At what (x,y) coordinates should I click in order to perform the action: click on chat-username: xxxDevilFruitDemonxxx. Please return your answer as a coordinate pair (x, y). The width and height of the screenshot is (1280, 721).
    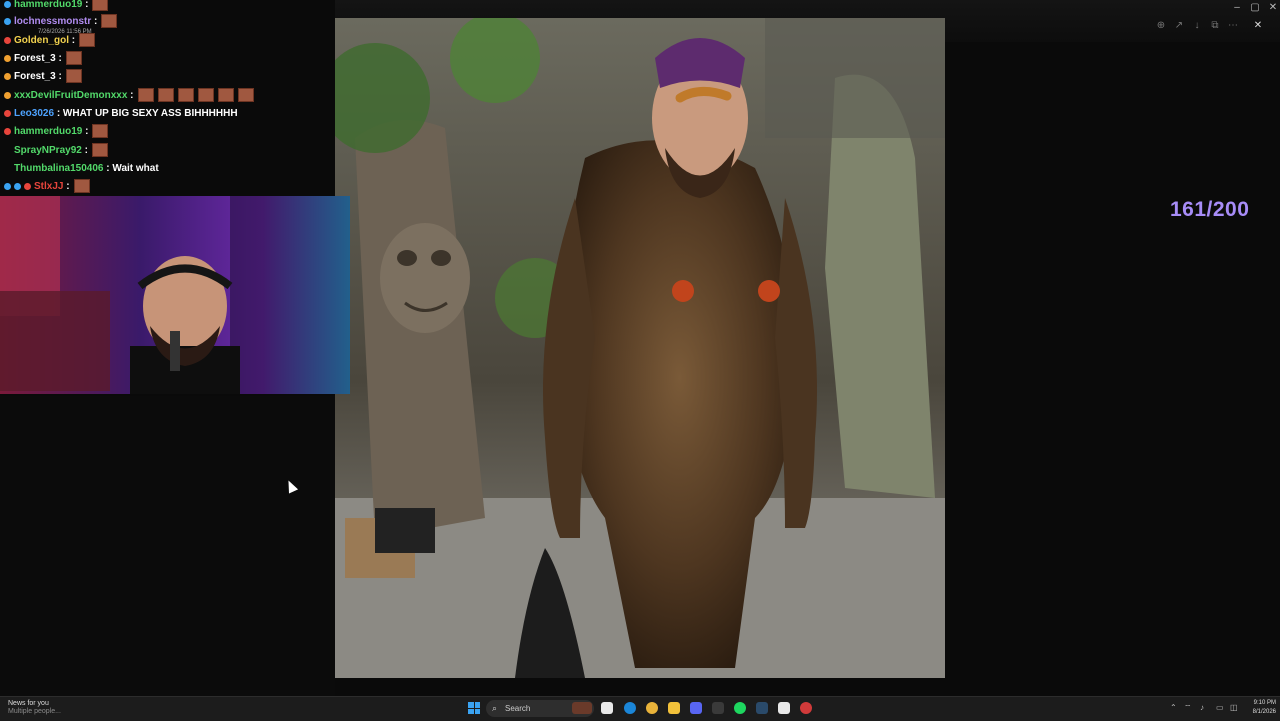
    Looking at the image, I should click on (71, 95).